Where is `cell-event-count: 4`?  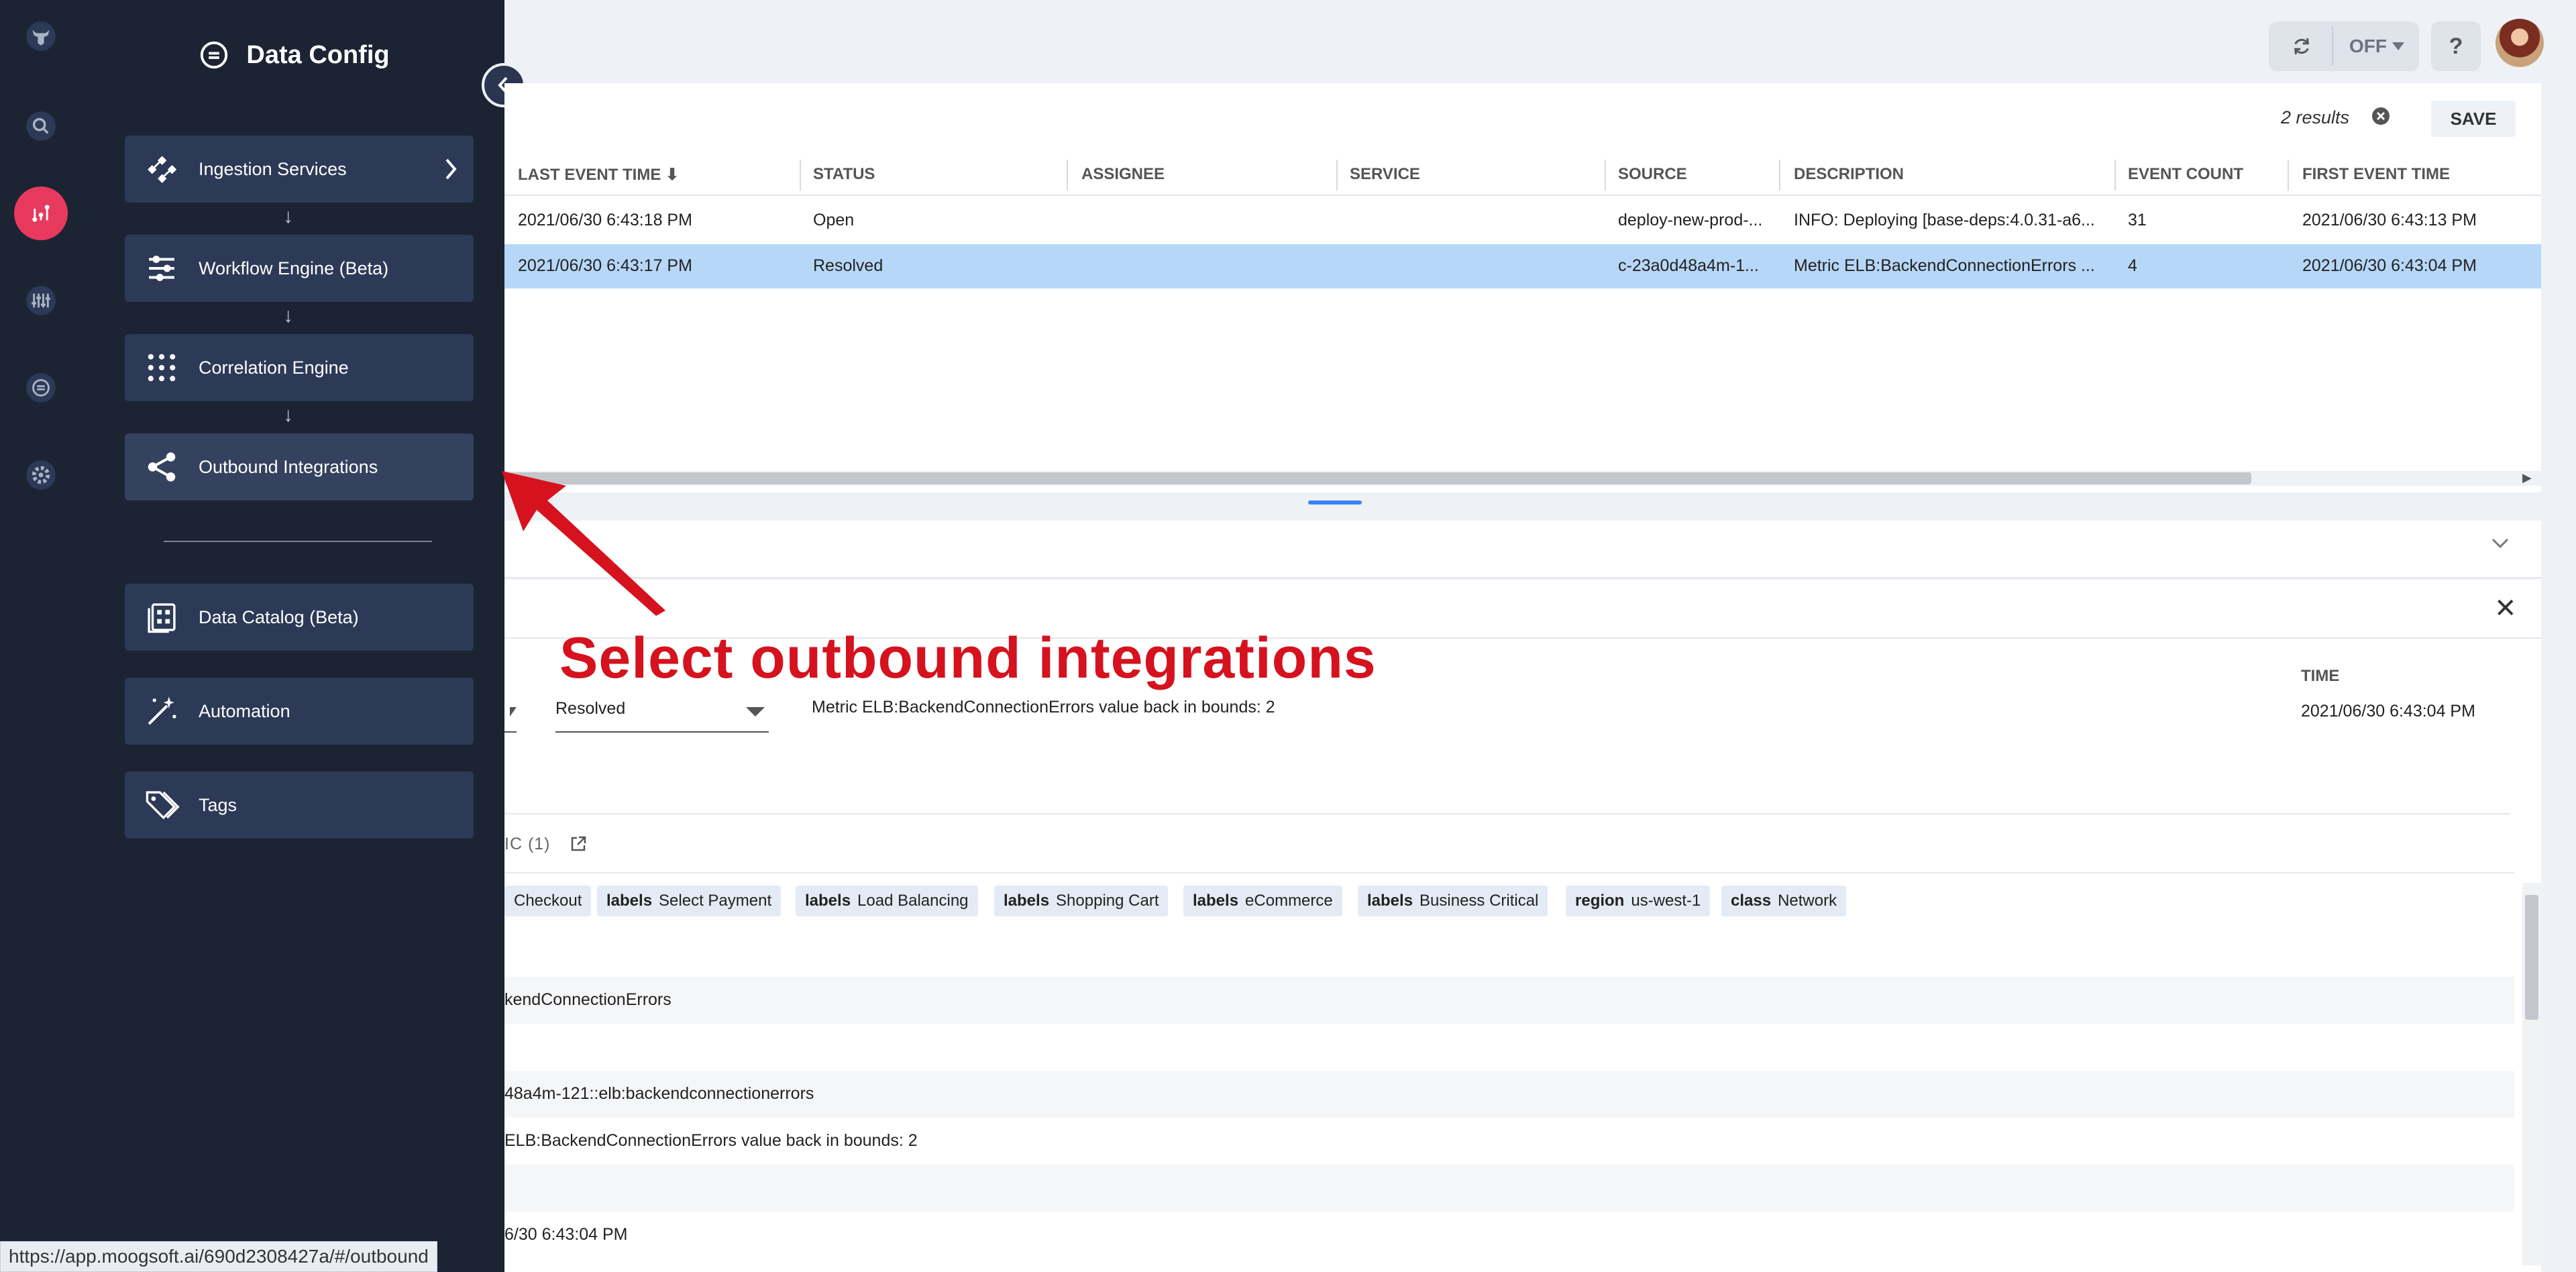 cell-event-count: 4 is located at coordinates (2132, 265).